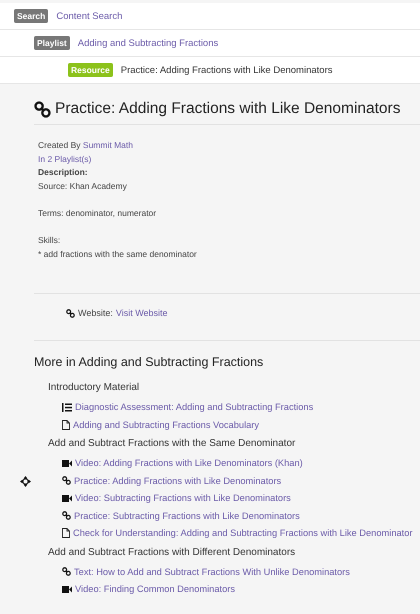  Describe the element at coordinates (187, 515) in the screenshot. I see `resource-link: Practice: Subtracting Fractions with Like Denominators` at that location.